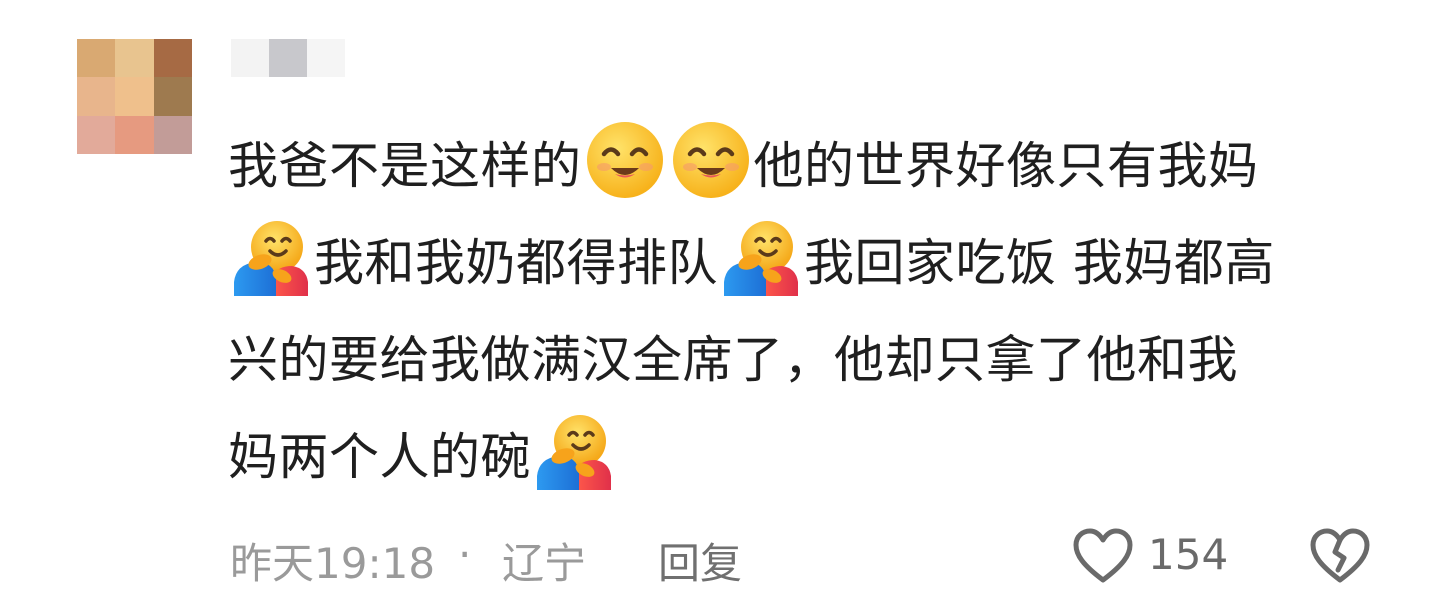 The width and height of the screenshot is (1440, 606). Describe the element at coordinates (818, 457) in the screenshot. I see `comment-line: 妈两个人的碗` at that location.